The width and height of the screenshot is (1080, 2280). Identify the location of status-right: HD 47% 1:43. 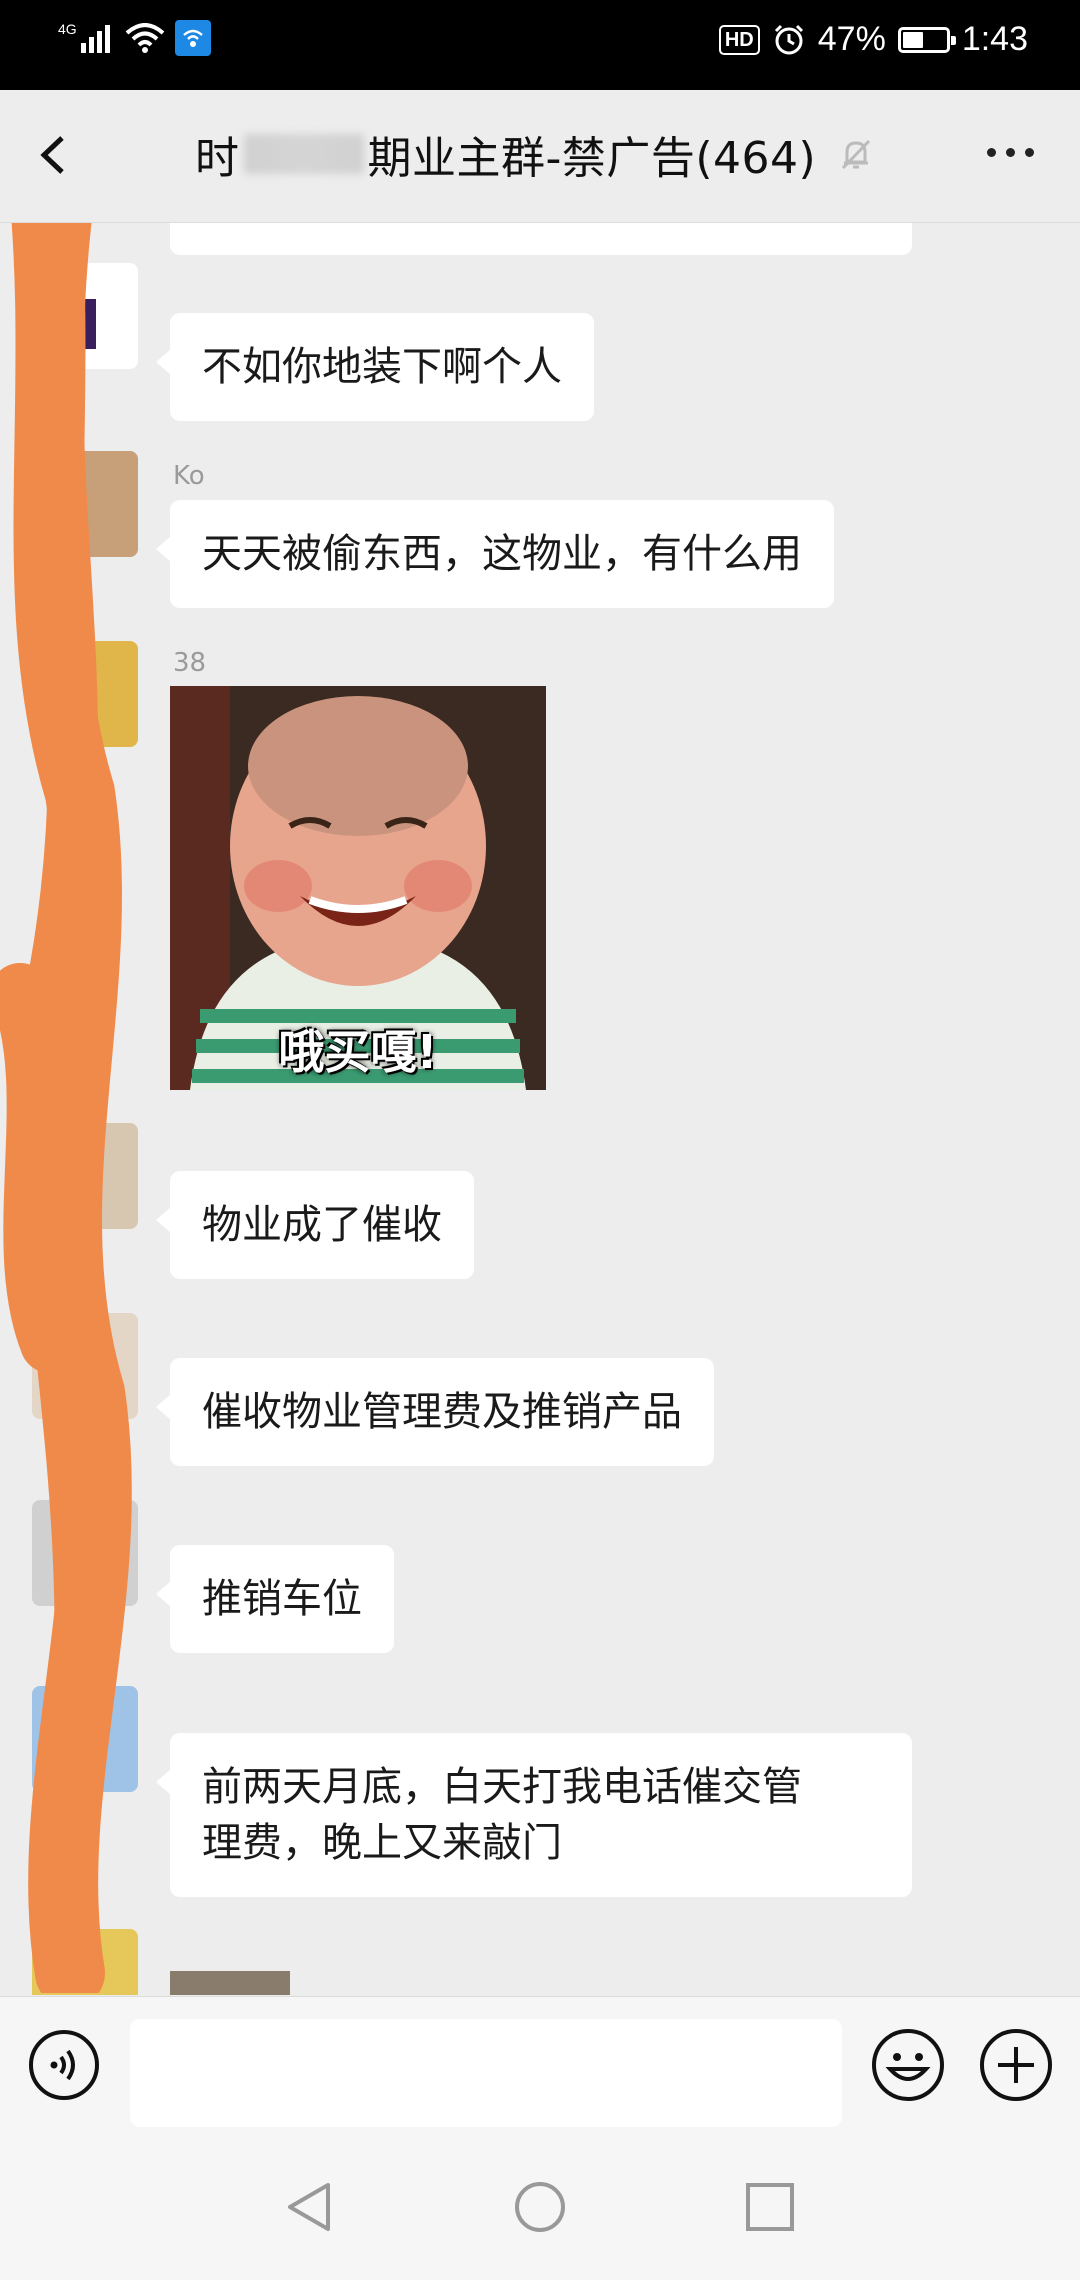
(873, 39).